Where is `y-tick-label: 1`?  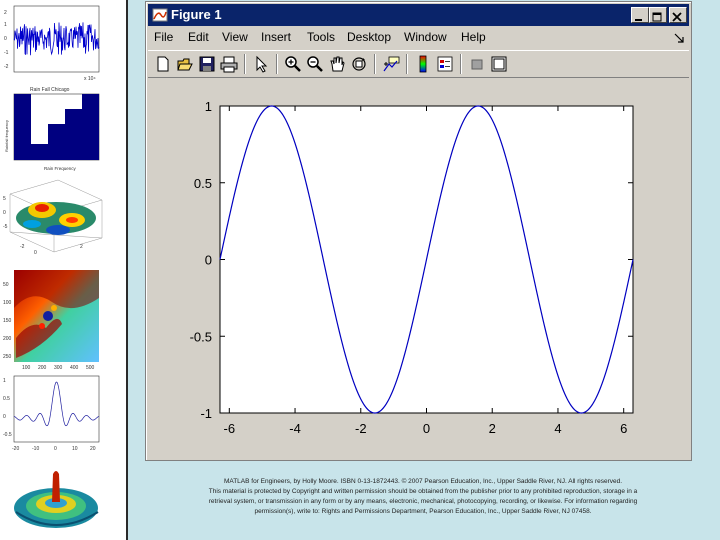
y-tick-label: 1 is located at coordinates (208, 106).